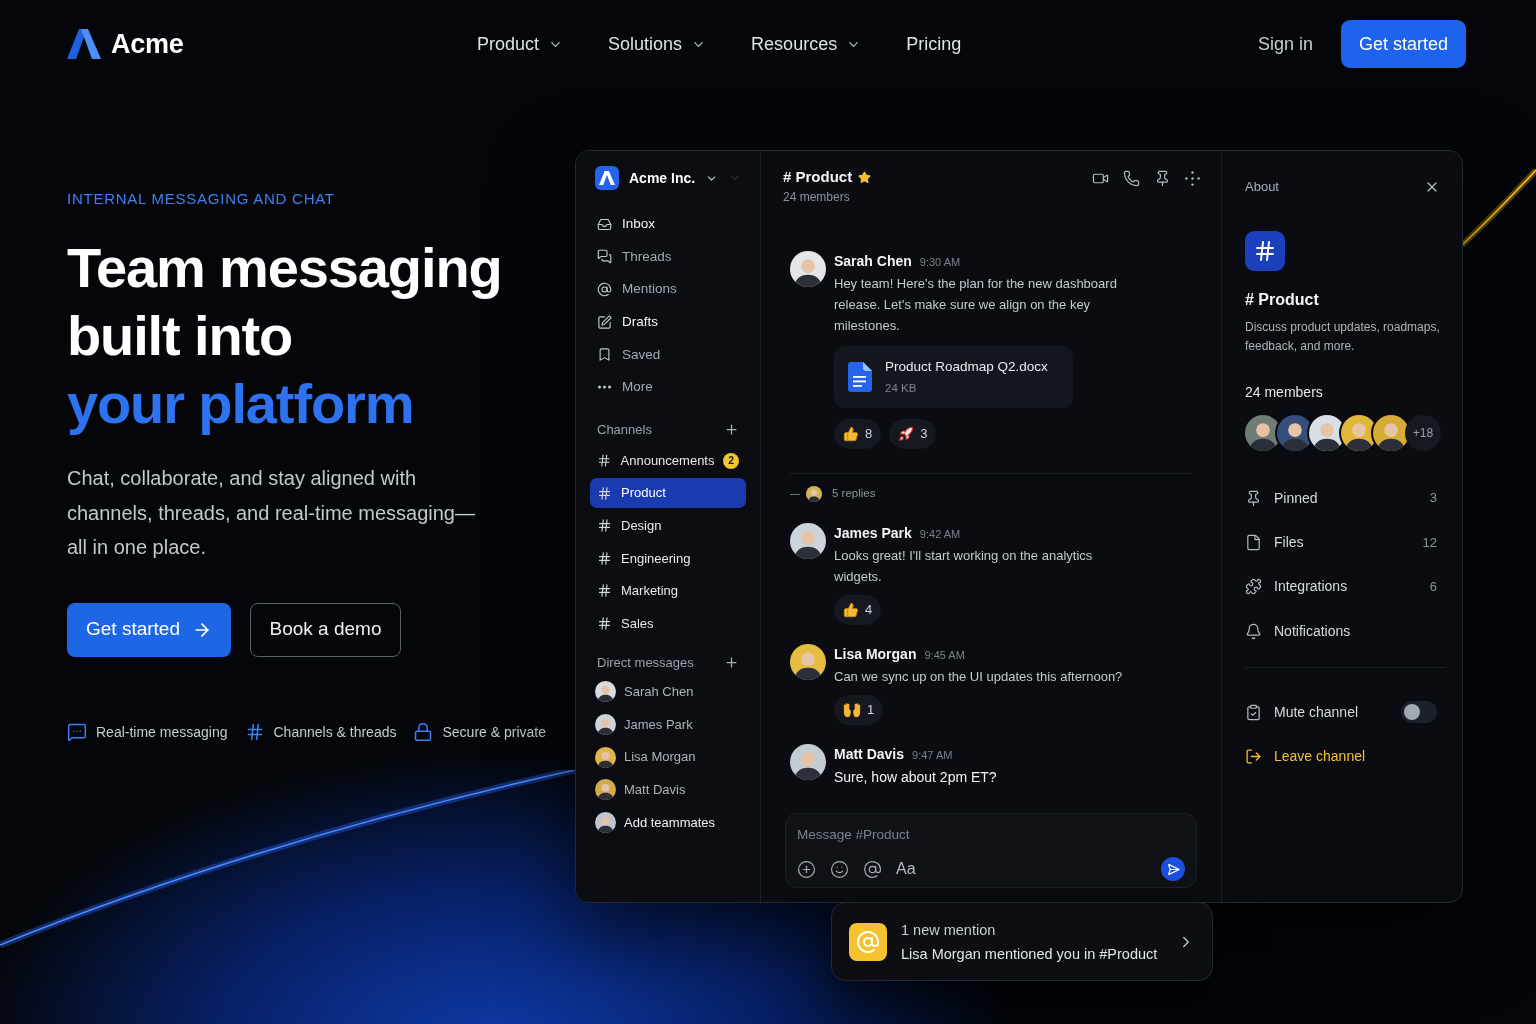  I want to click on sign-in-link: Sign in, so click(1285, 44).